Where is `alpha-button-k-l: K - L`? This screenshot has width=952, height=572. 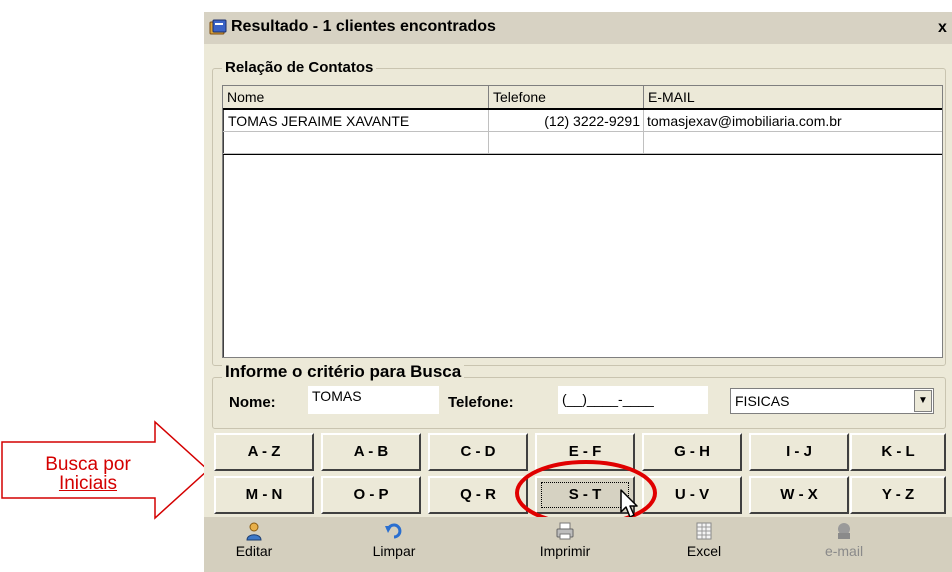
alpha-button-k-l: K - L is located at coordinates (898, 452).